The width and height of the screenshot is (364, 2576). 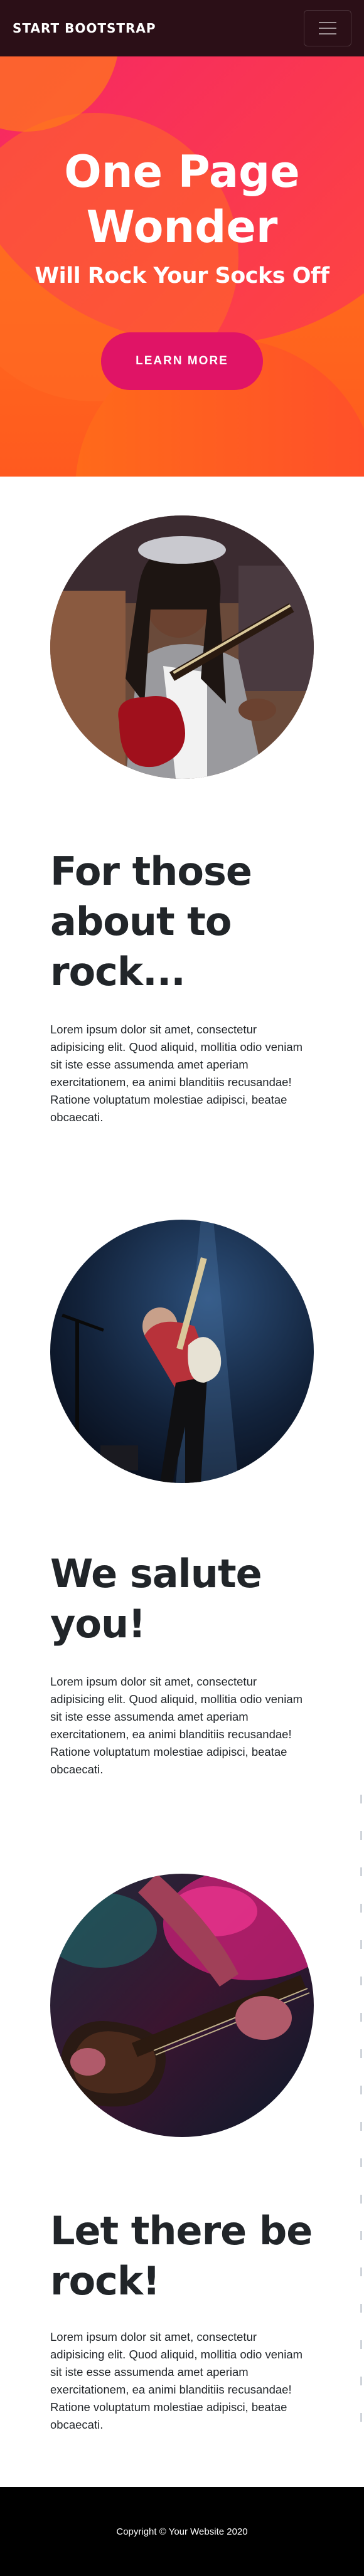 I want to click on section-title-line: you!, so click(x=98, y=1624).